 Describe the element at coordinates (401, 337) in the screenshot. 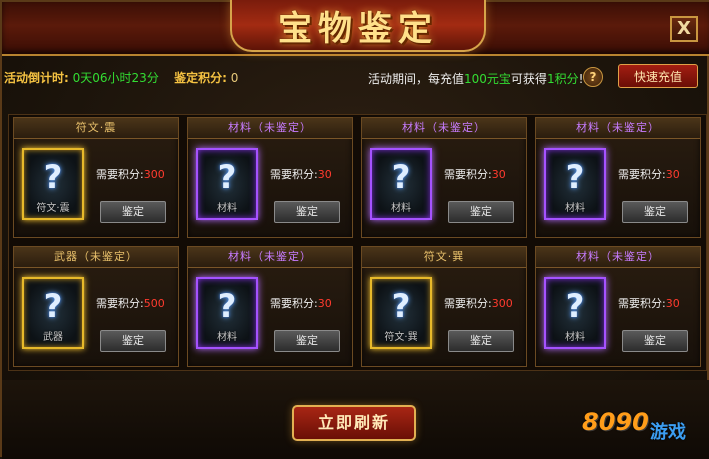

I see `item-slot-name: 符文·巽` at that location.